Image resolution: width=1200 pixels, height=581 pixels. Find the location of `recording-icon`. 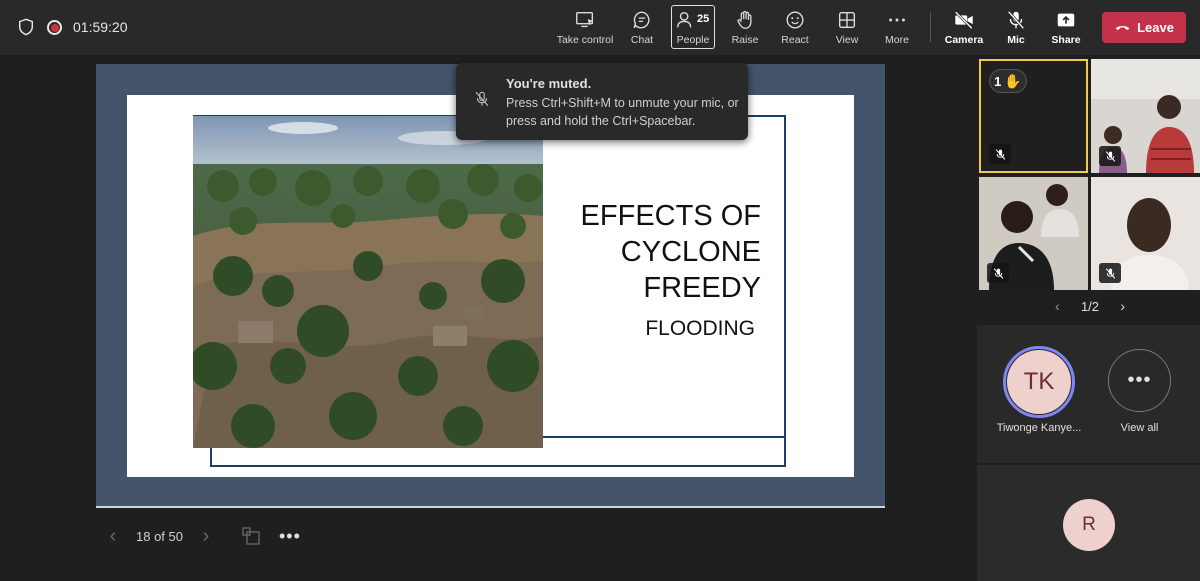

recording-icon is located at coordinates (54, 27).